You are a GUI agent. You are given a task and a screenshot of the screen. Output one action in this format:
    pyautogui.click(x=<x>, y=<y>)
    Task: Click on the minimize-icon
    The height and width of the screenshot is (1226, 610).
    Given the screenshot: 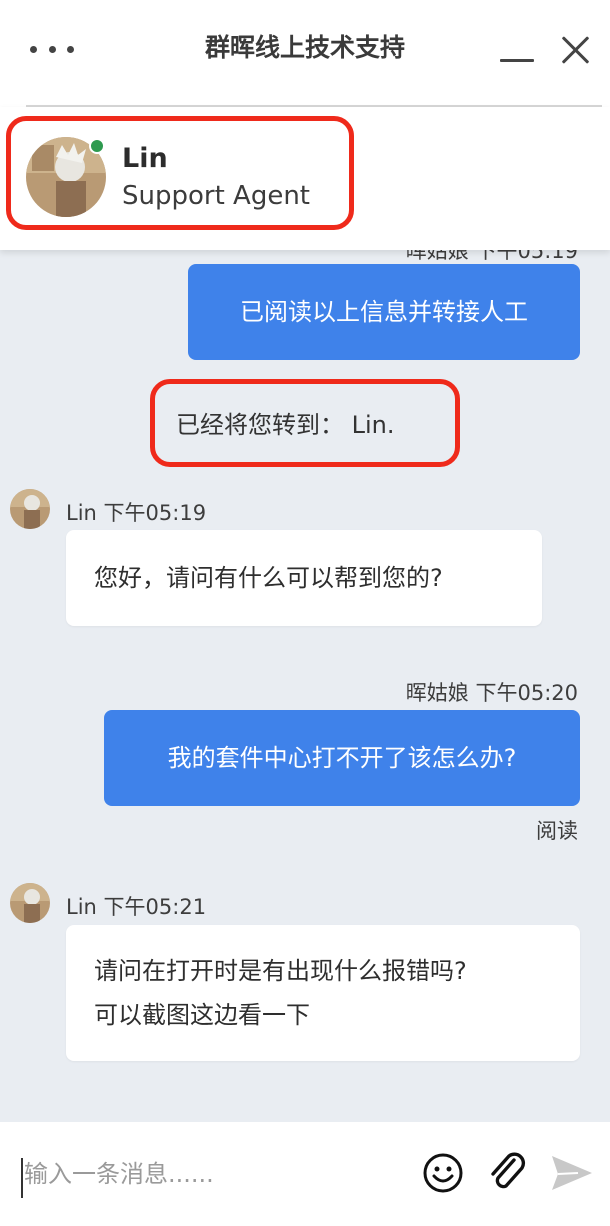 What is the action you would take?
    pyautogui.click(x=518, y=51)
    